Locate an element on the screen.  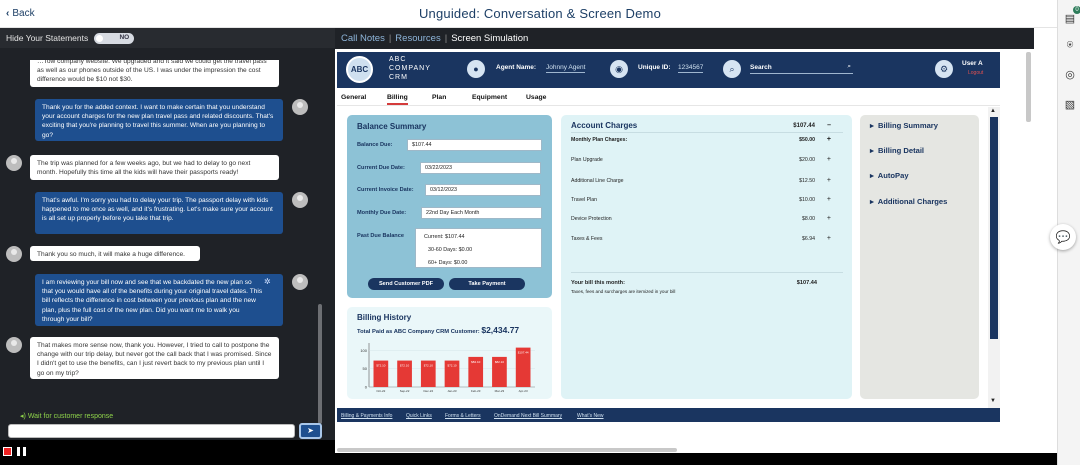
scroll-thumb is located at coordinates (994, 228).